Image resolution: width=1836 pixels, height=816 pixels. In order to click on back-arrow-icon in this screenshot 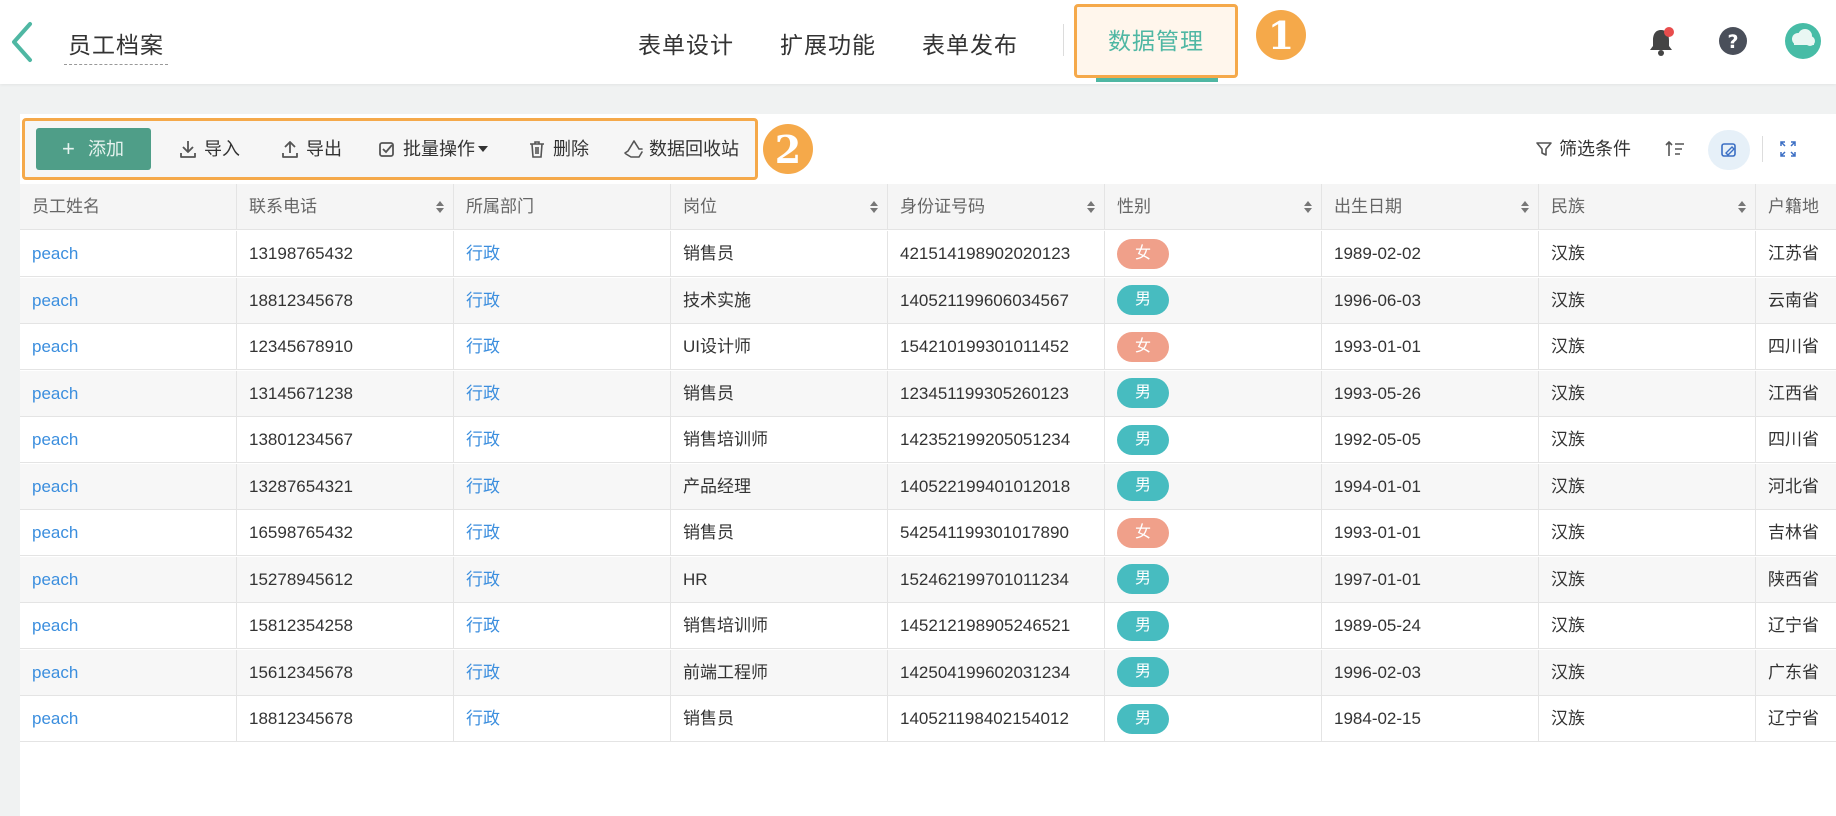, I will do `click(23, 42)`.